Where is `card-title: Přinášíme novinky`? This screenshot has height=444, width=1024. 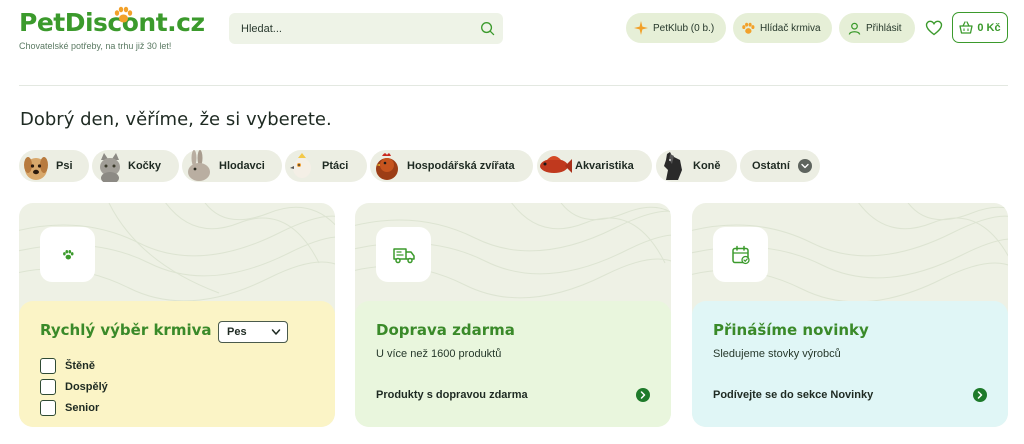 card-title: Přinášíme novinky is located at coordinates (791, 330).